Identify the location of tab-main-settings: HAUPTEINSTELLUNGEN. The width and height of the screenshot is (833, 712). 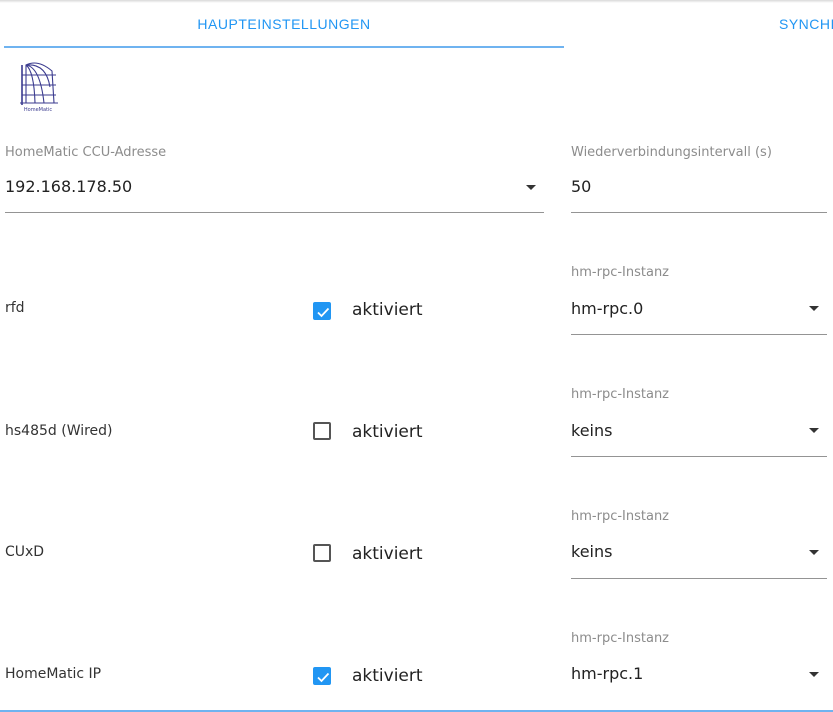
(284, 24).